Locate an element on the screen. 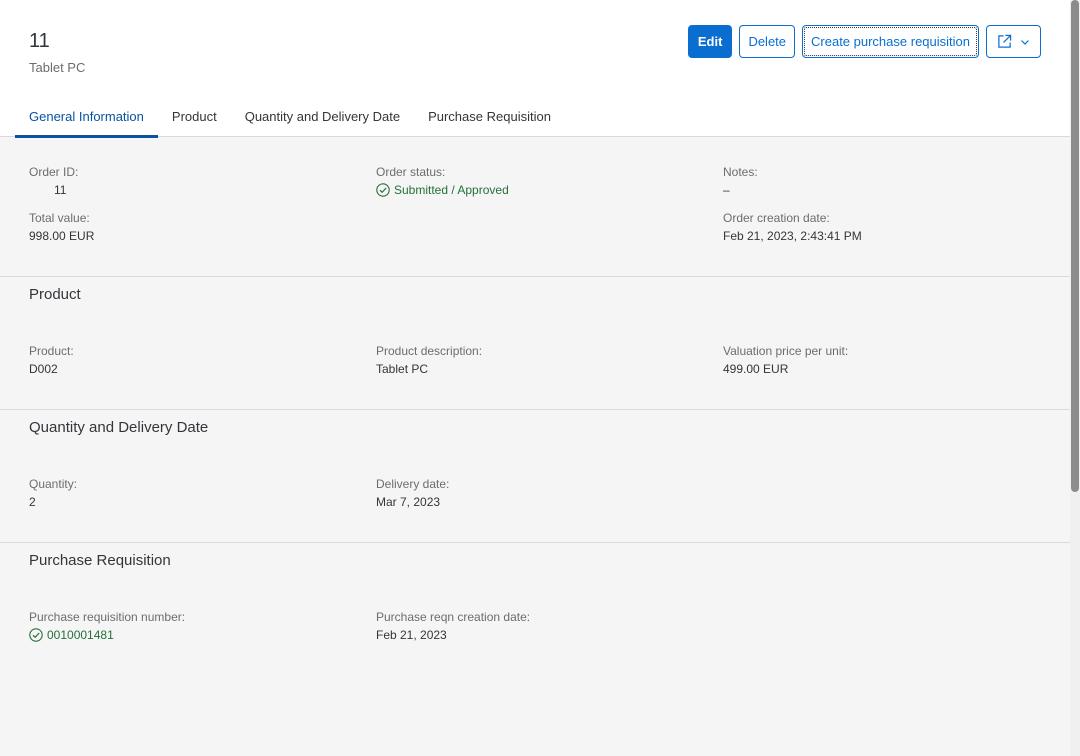  order-creation-date-value: Feb 21, 2023, 2:43:41 PM is located at coordinates (792, 236).